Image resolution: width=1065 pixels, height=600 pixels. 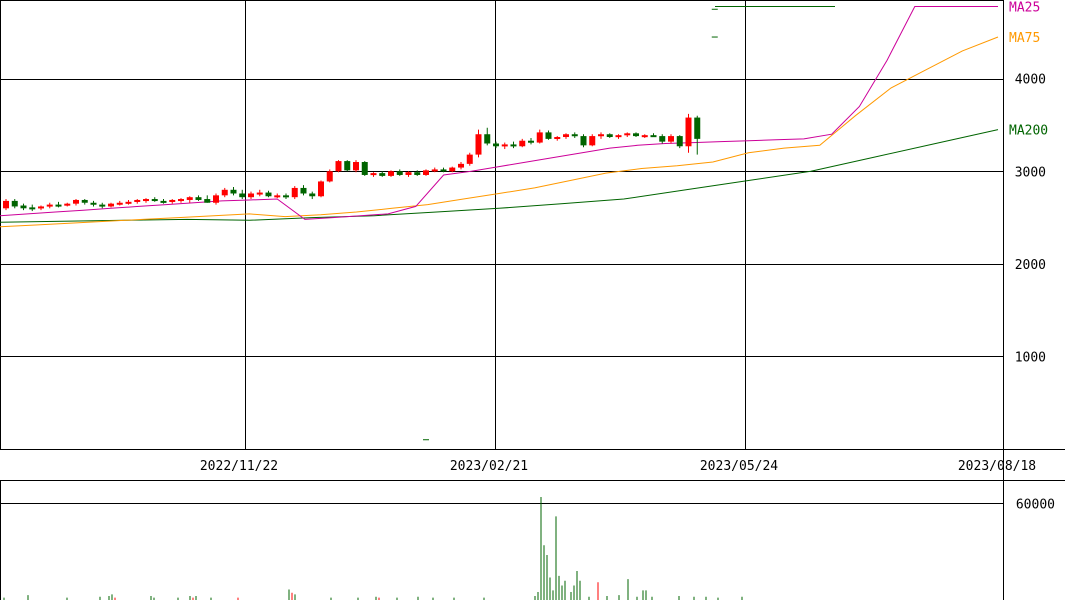 I want to click on volume-tick-label: 60000, so click(x=1035, y=504).